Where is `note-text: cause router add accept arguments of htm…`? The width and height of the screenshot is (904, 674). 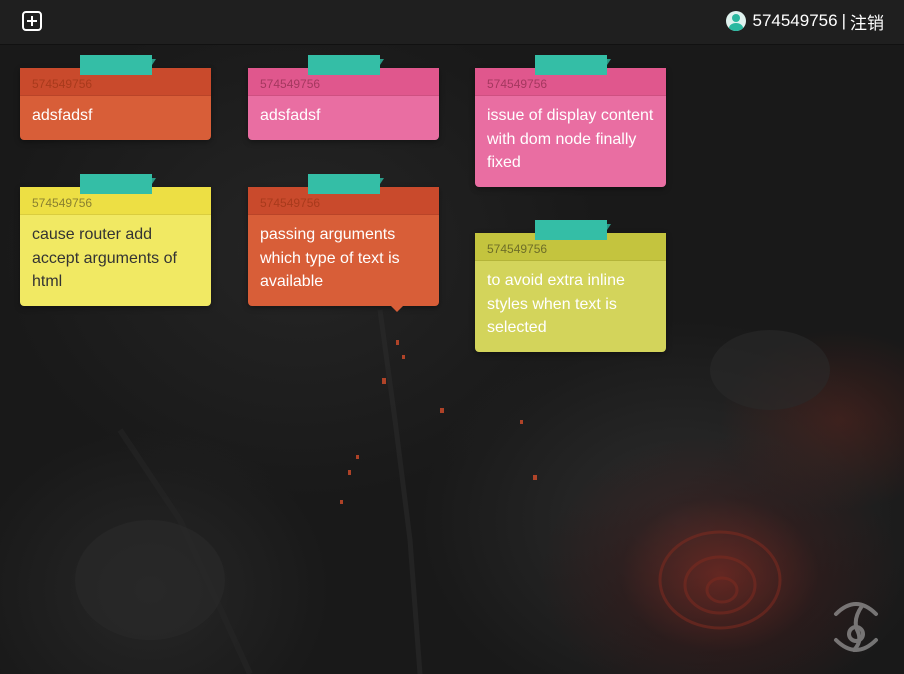 note-text: cause router add accept arguments of htm… is located at coordinates (104, 258).